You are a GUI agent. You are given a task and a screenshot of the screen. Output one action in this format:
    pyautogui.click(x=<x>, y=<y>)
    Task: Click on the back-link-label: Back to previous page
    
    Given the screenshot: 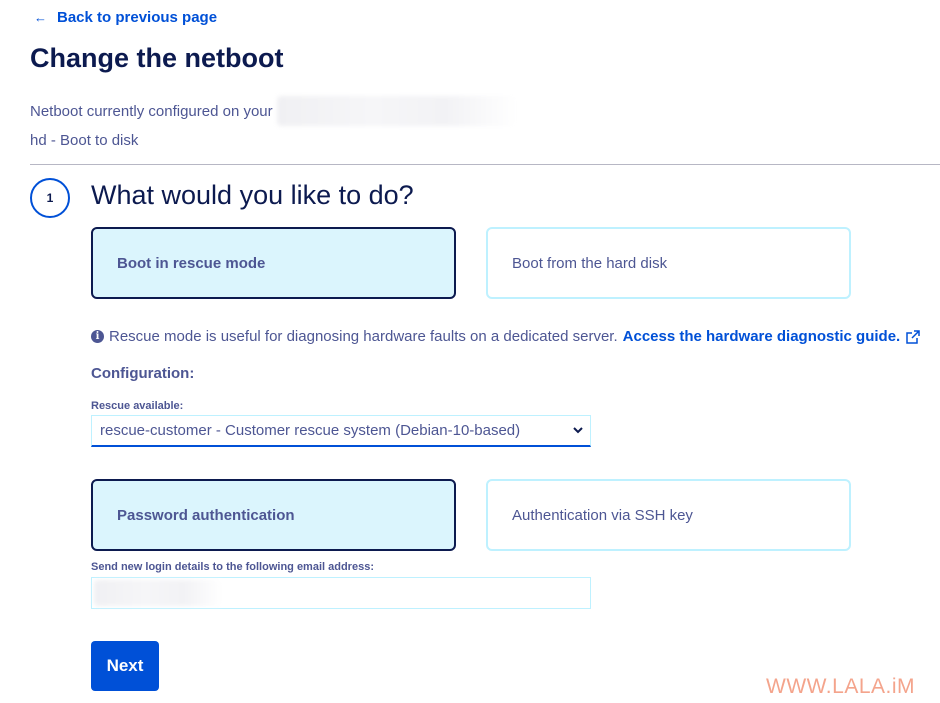 What is the action you would take?
    pyautogui.click(x=137, y=17)
    